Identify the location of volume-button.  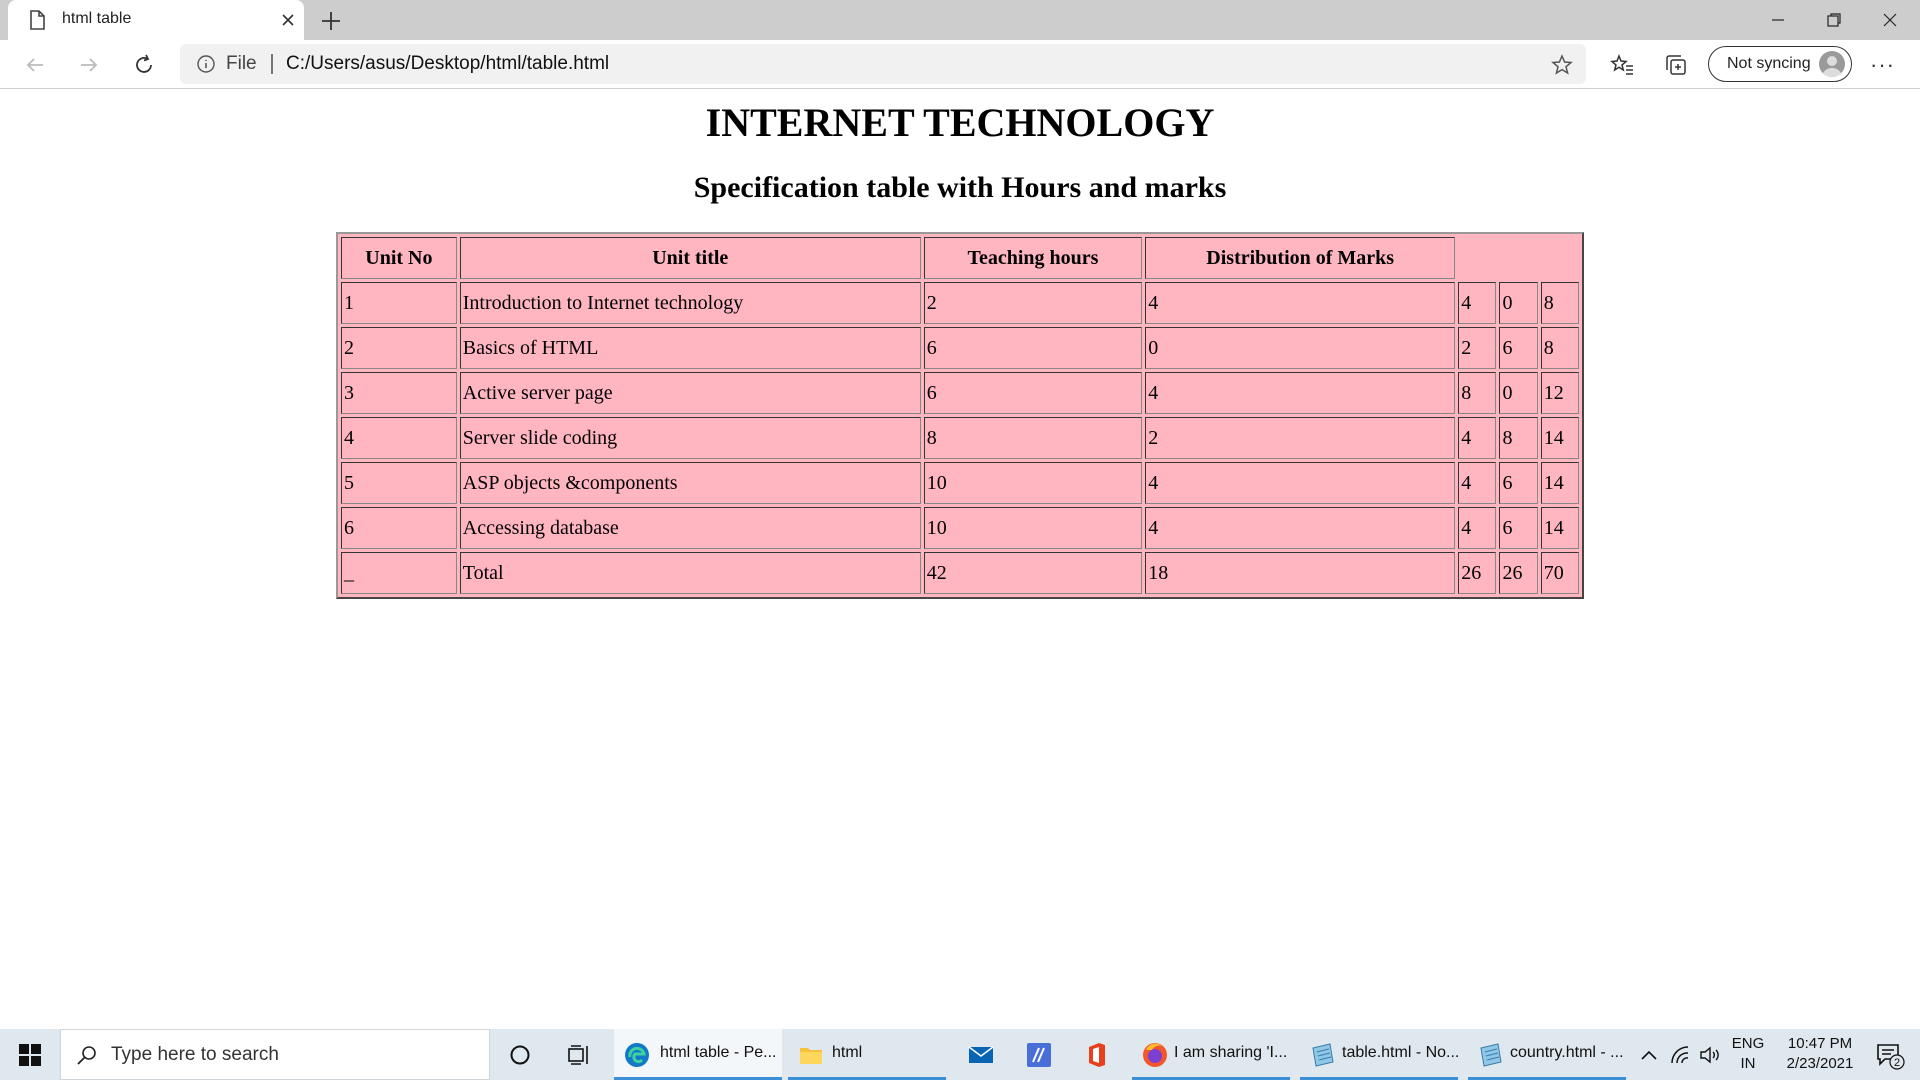
(1710, 1054).